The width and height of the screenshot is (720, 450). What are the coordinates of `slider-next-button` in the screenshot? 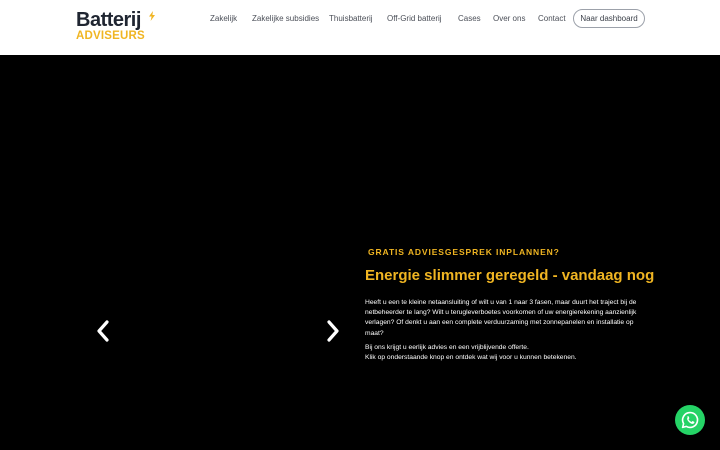 It's located at (333, 331).